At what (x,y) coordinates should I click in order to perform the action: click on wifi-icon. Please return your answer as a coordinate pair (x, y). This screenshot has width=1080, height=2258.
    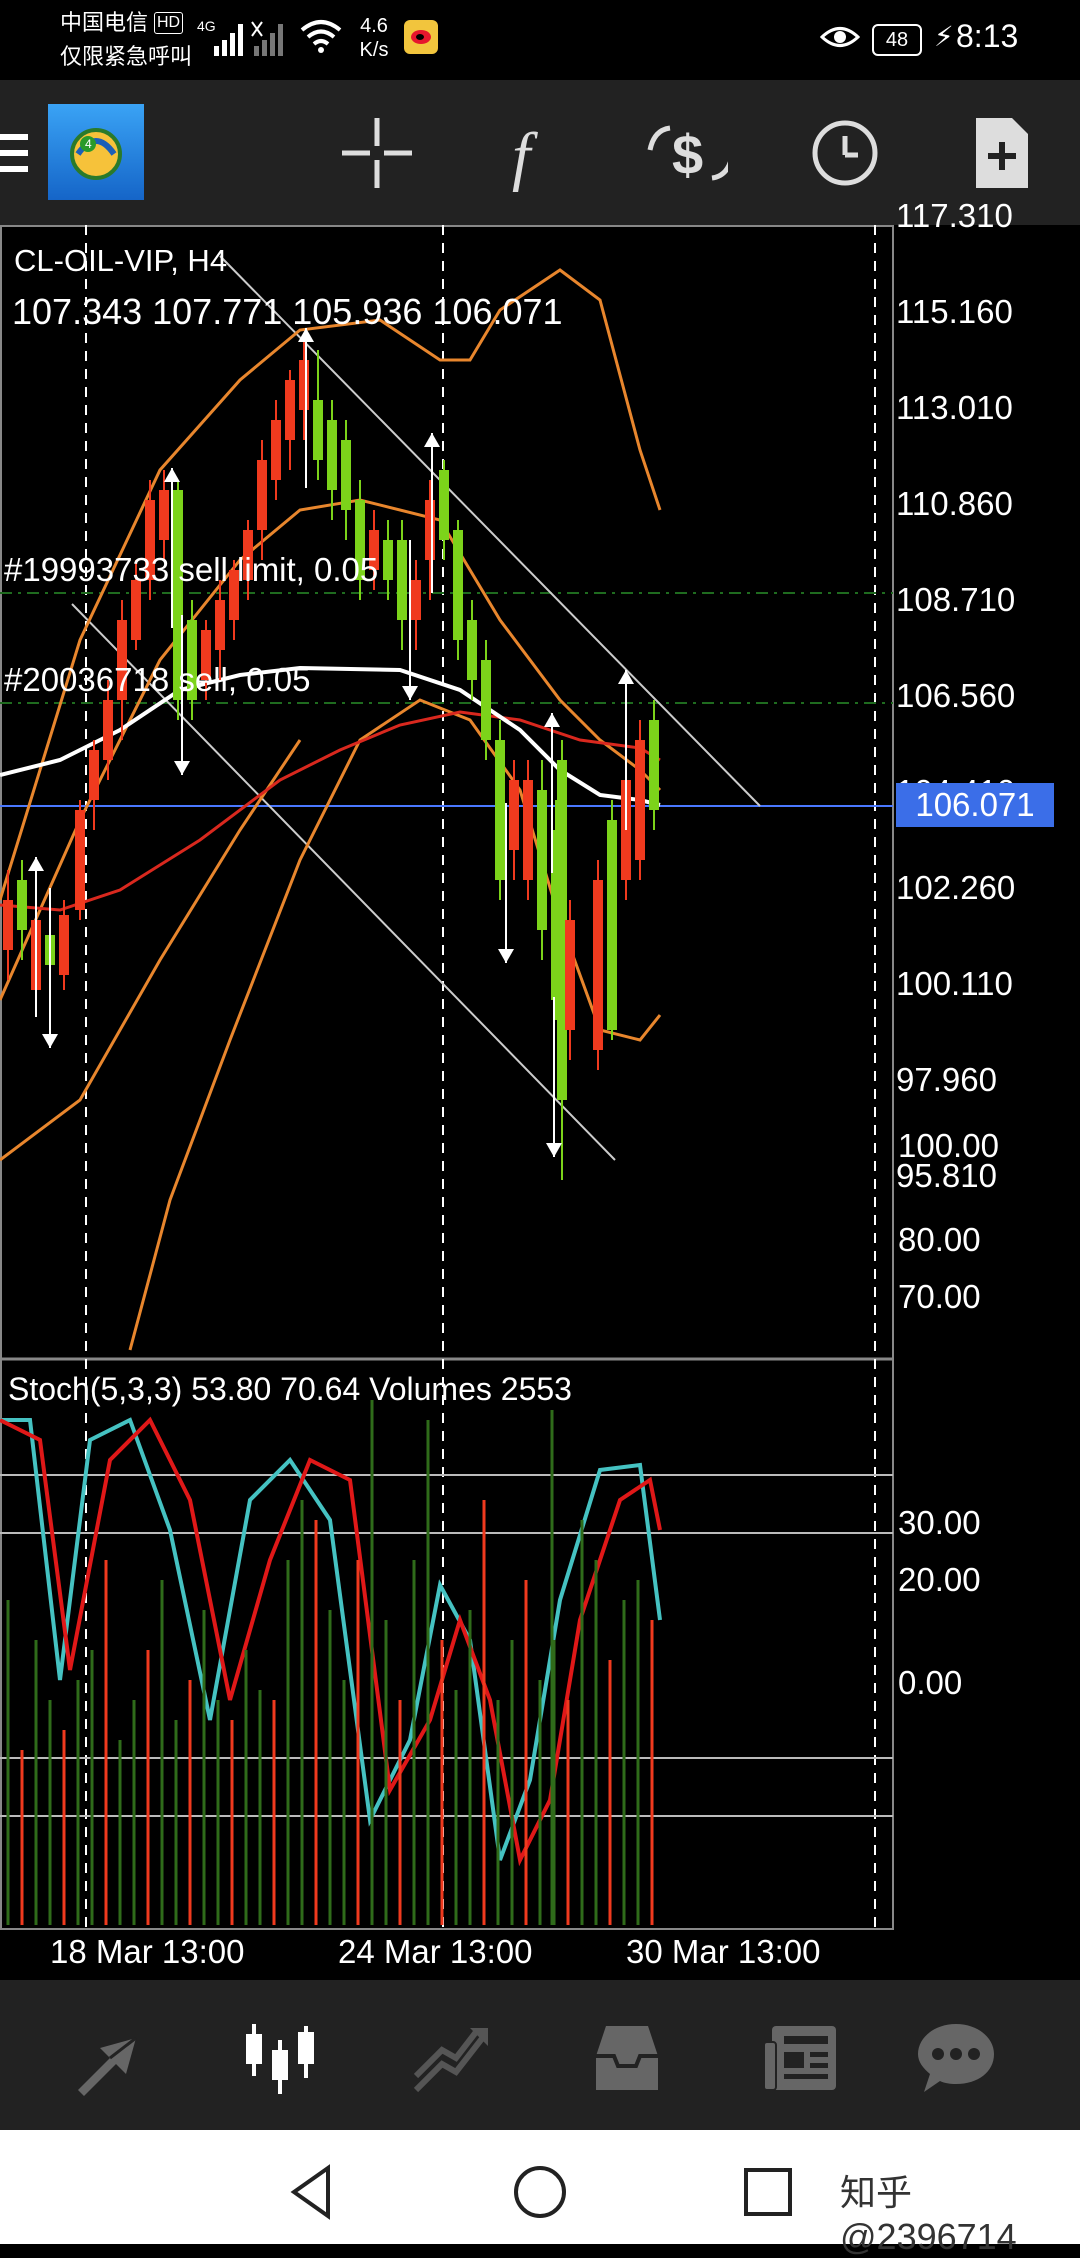
    Looking at the image, I should click on (321, 36).